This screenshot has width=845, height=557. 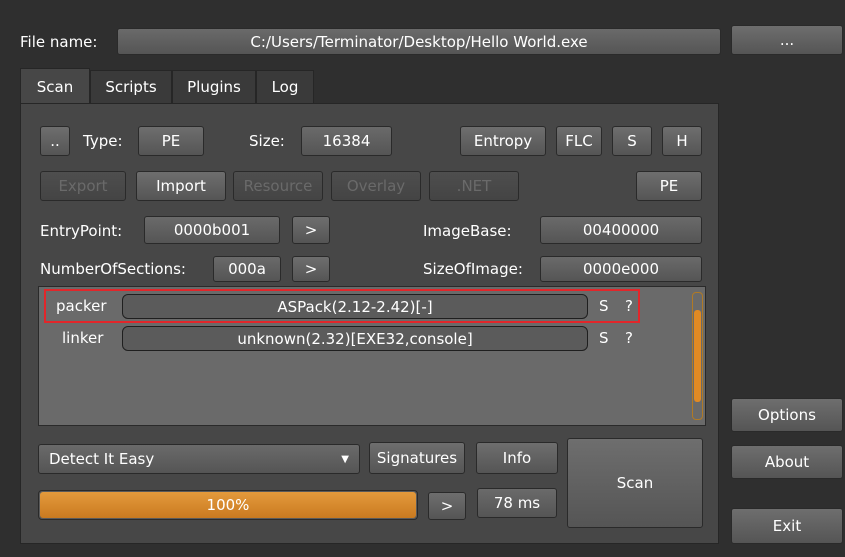 I want to click on tab-scan-label: Scan, so click(x=55, y=86).